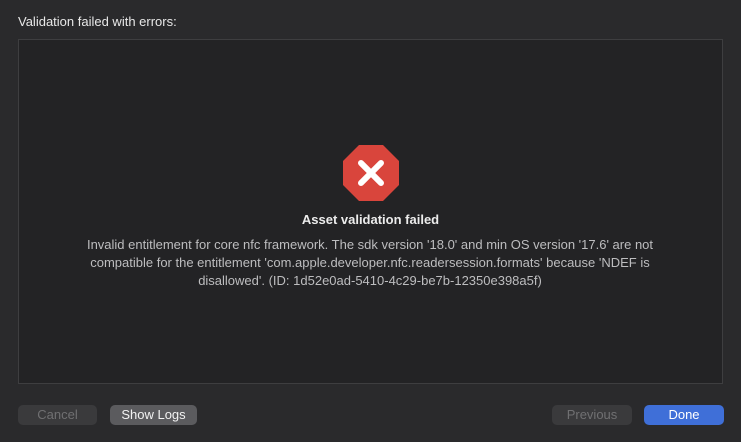 The image size is (741, 442). What do you see at coordinates (592, 415) in the screenshot?
I see `previous-button: Previous` at bounding box center [592, 415].